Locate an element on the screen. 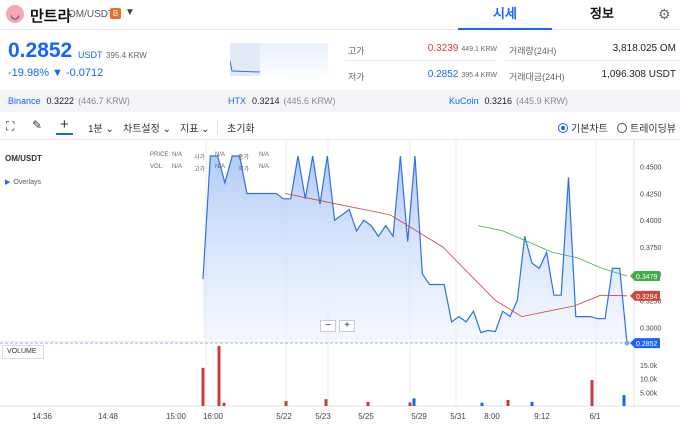 Image resolution: width=680 pixels, height=433 pixels. logo-glyph: ◡ is located at coordinates (15, 14).